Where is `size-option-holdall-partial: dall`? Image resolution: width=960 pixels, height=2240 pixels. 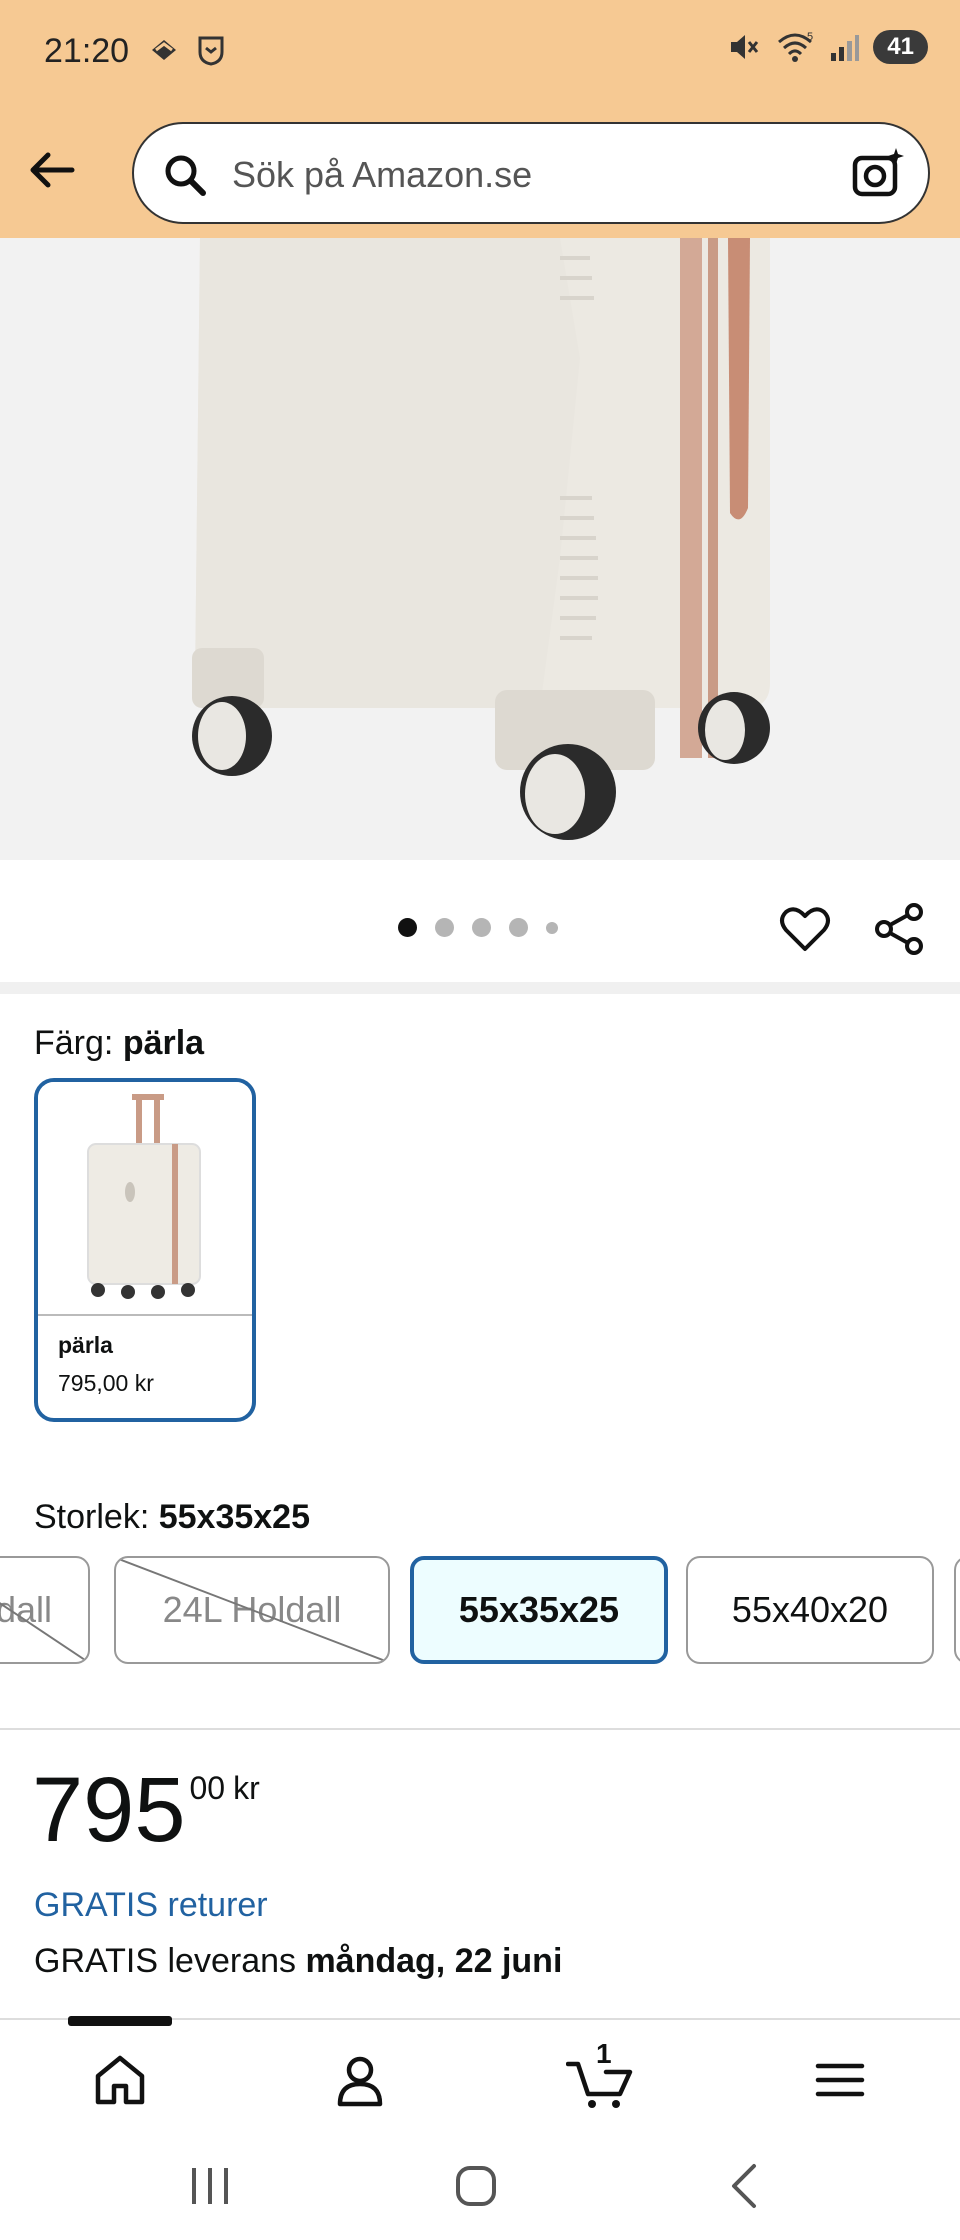 size-option-holdall-partial: dall is located at coordinates (45, 1610).